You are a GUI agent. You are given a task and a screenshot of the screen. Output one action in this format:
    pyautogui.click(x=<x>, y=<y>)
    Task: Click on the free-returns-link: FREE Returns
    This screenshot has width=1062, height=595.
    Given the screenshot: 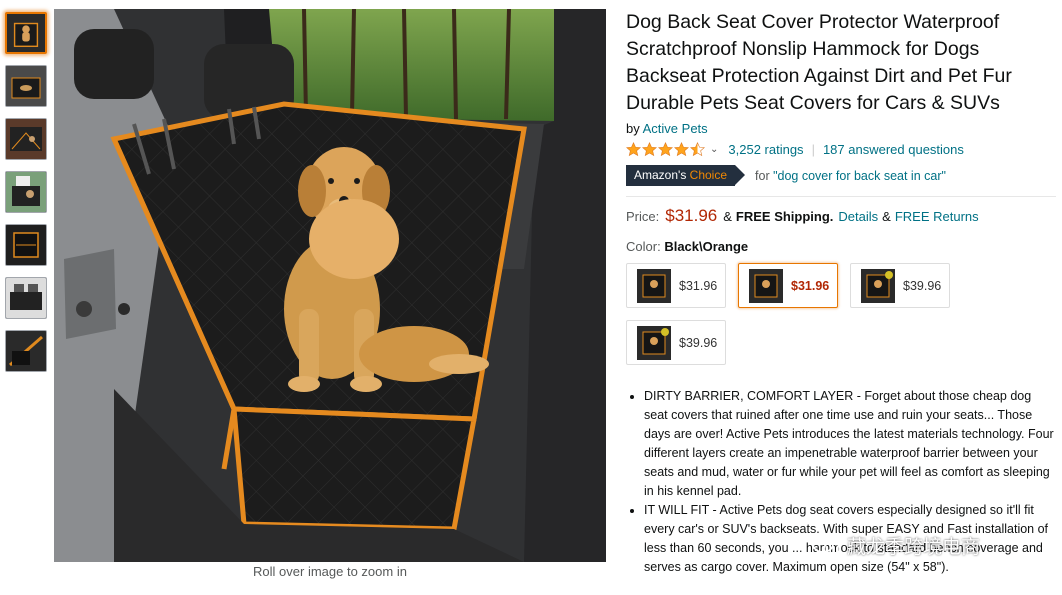 What is the action you would take?
    pyautogui.click(x=937, y=216)
    